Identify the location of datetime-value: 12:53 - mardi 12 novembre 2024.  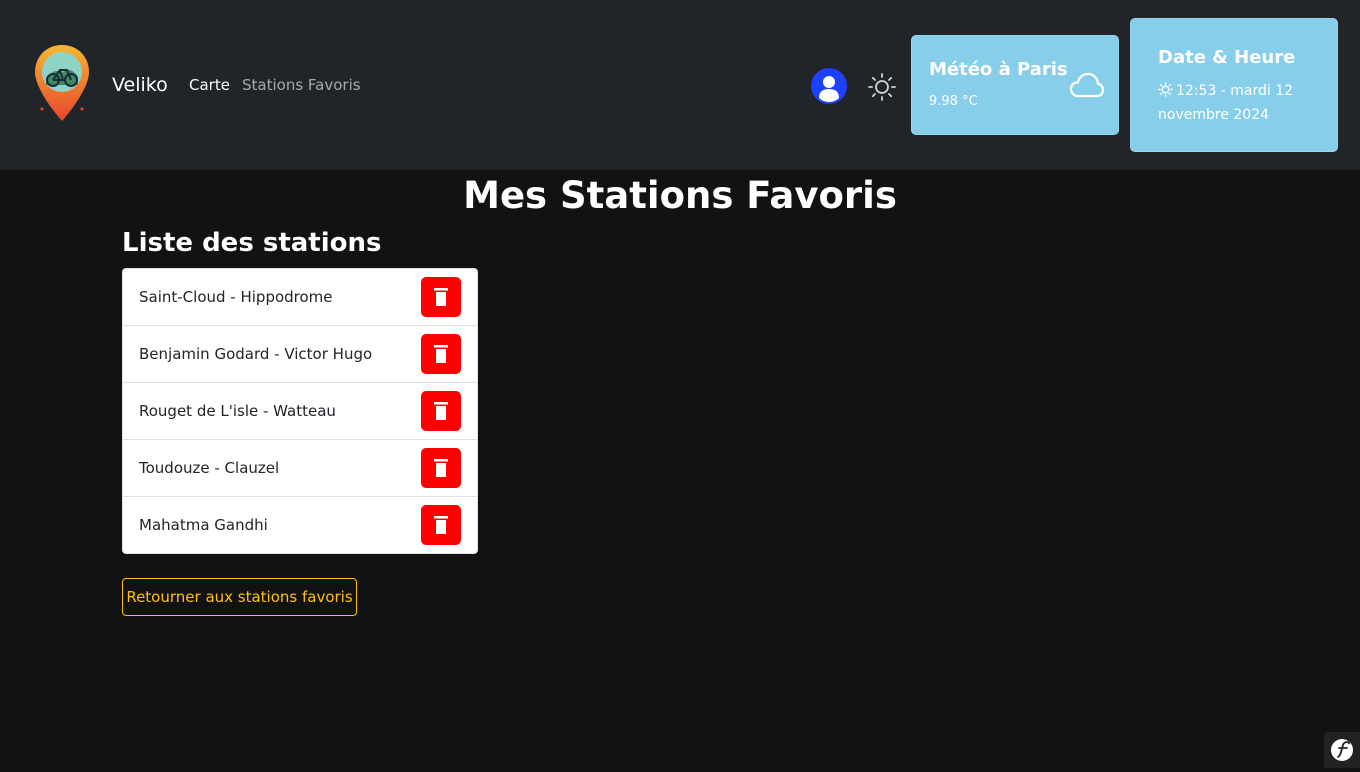
(1226, 103).